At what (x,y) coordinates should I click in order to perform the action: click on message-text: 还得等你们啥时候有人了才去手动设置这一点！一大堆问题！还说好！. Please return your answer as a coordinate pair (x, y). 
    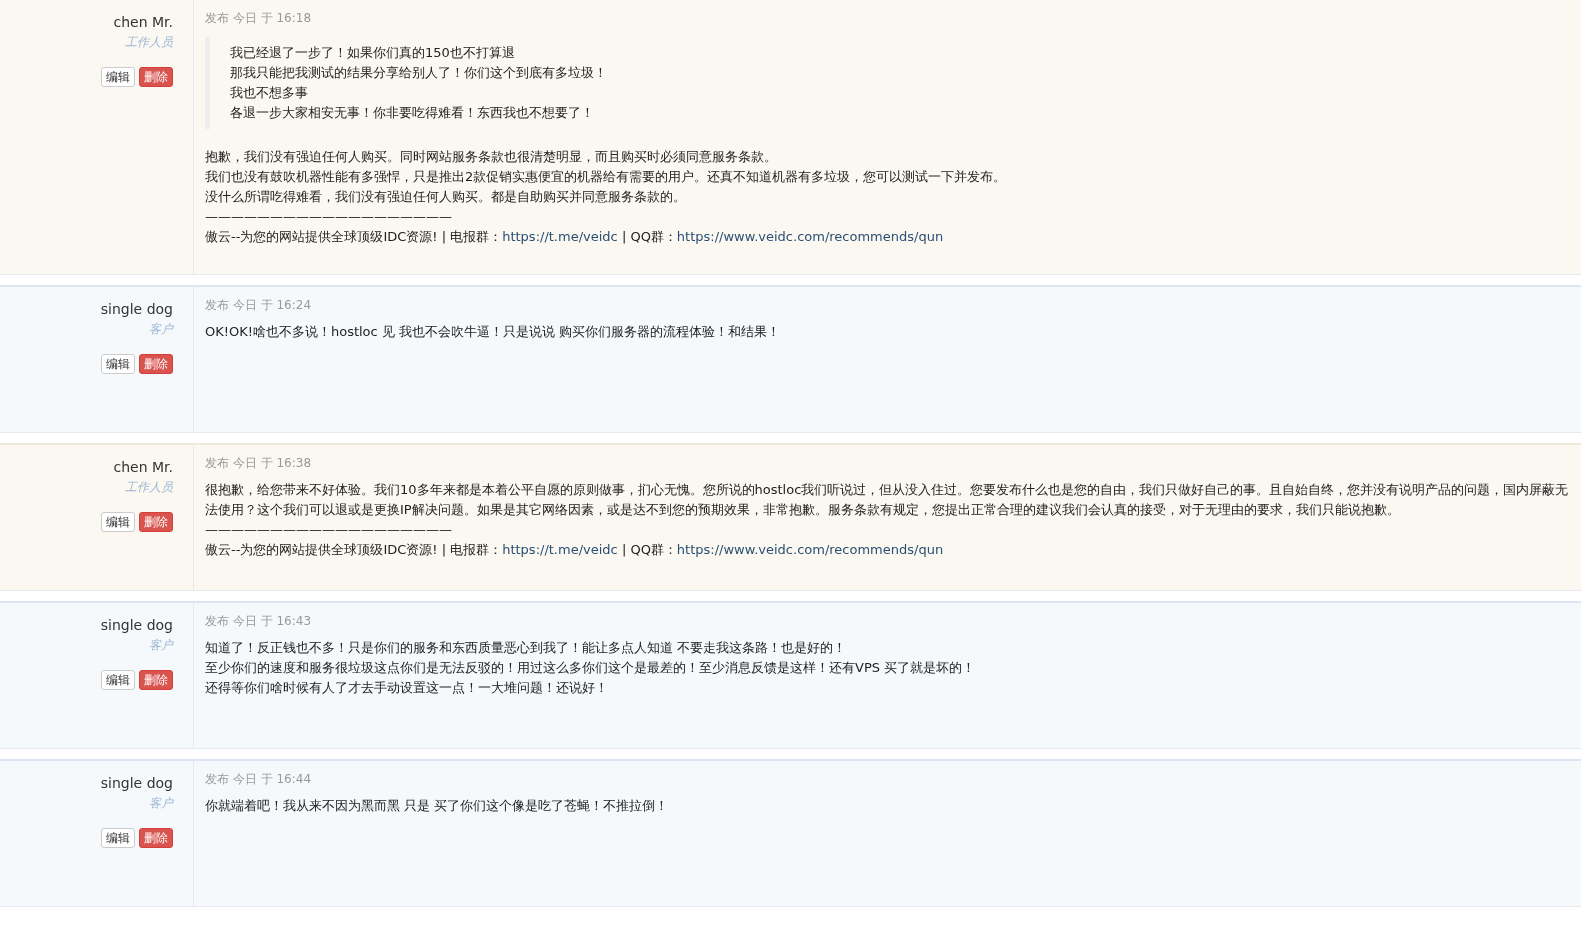
    Looking at the image, I should click on (407, 688).